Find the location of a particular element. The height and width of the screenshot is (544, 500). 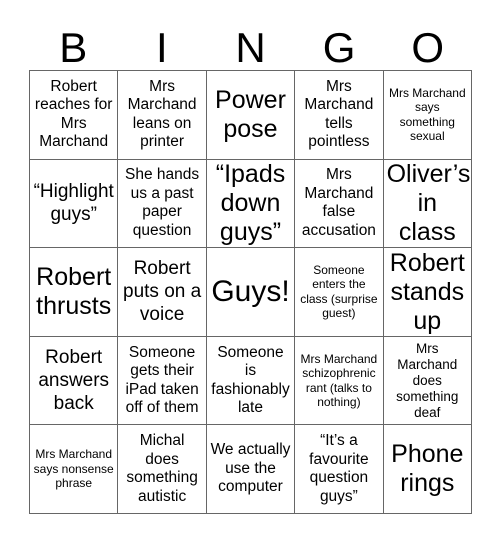

header-letter-b: B is located at coordinates (73, 47).